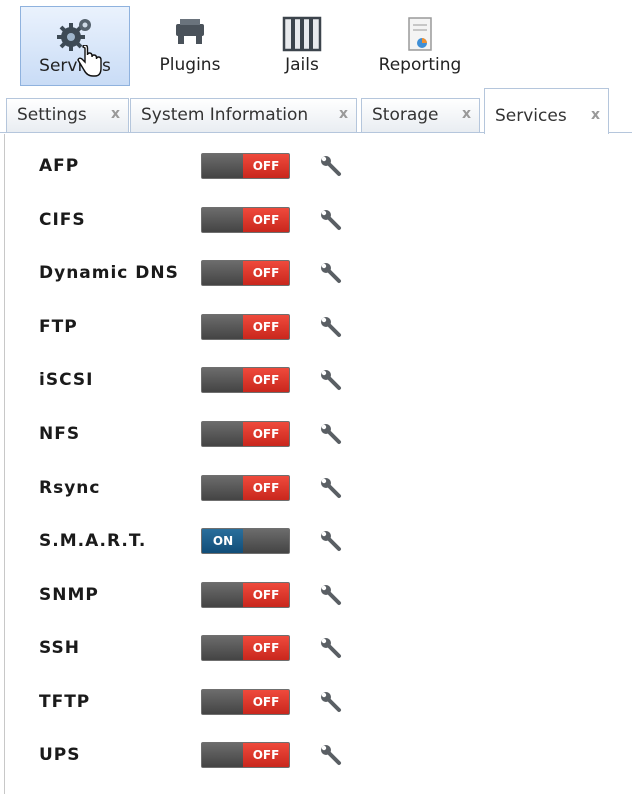 The width and height of the screenshot is (632, 805). Describe the element at coordinates (190, 65) in the screenshot. I see `plugins-toolbar-label: Plugins` at that location.